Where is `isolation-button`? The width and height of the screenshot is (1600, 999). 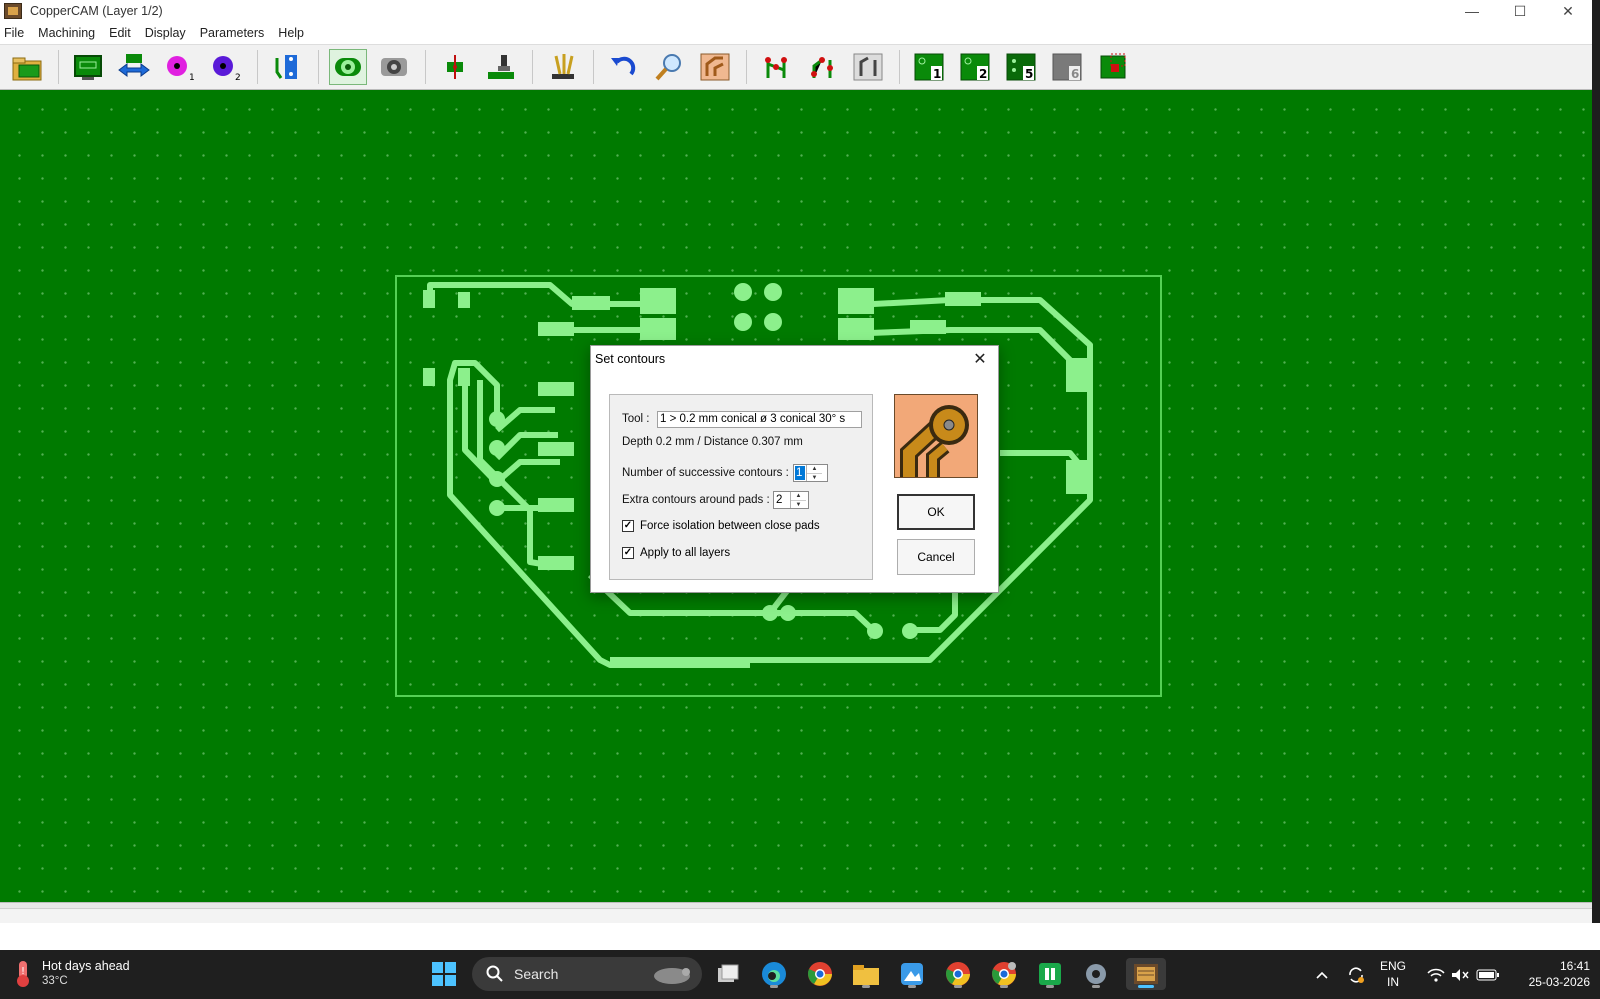 isolation-button is located at coordinates (394, 67).